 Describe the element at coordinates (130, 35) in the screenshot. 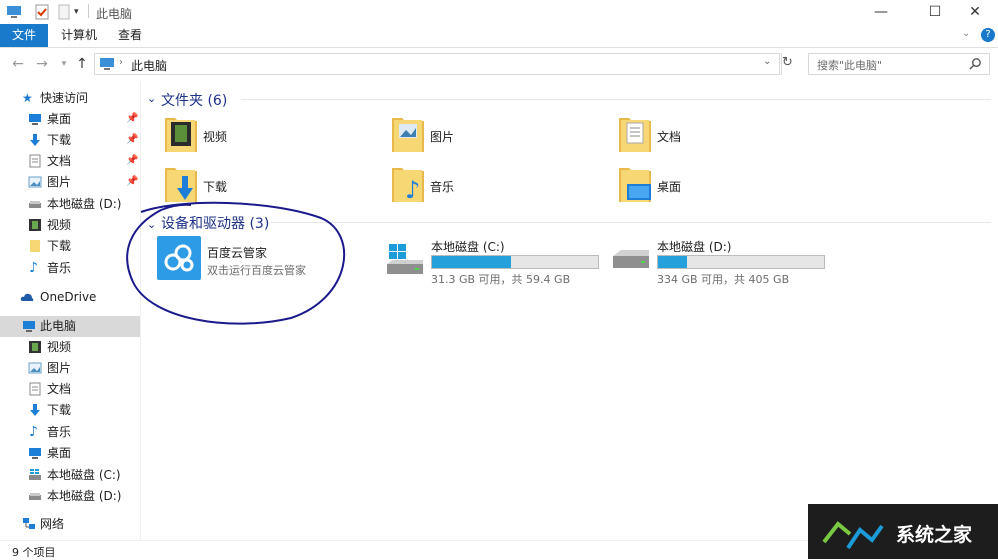

I see `tab-view: 查看` at that location.